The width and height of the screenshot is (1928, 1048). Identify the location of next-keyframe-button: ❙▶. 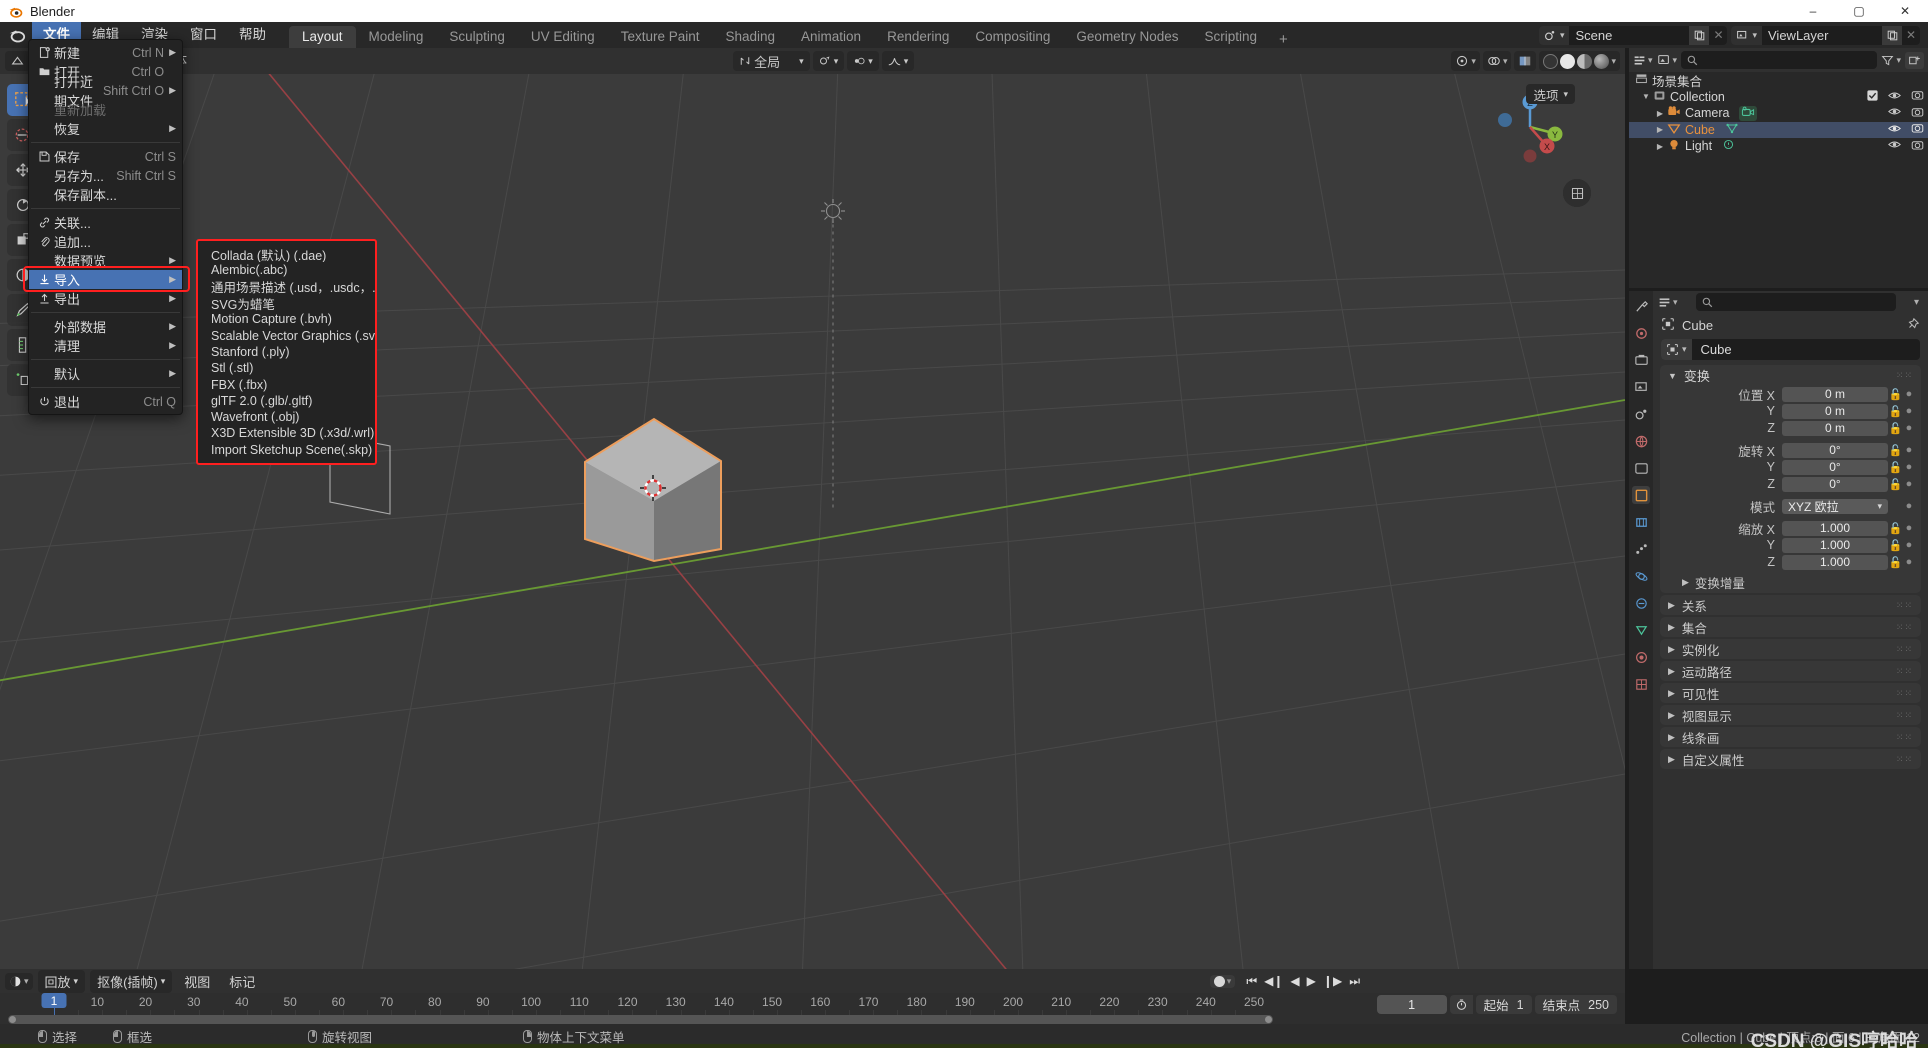
(1332, 981).